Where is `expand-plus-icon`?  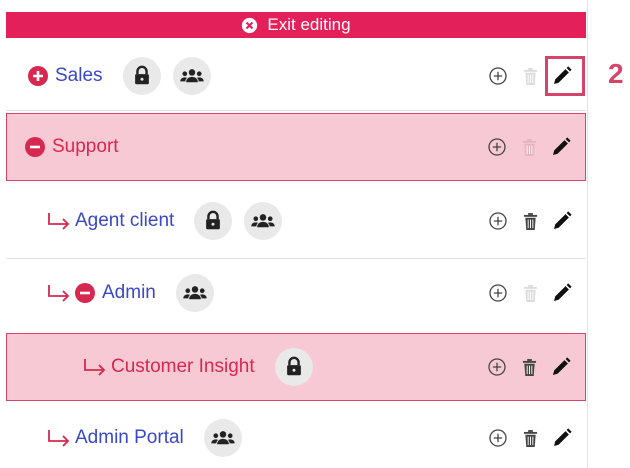
expand-plus-icon is located at coordinates (38, 76).